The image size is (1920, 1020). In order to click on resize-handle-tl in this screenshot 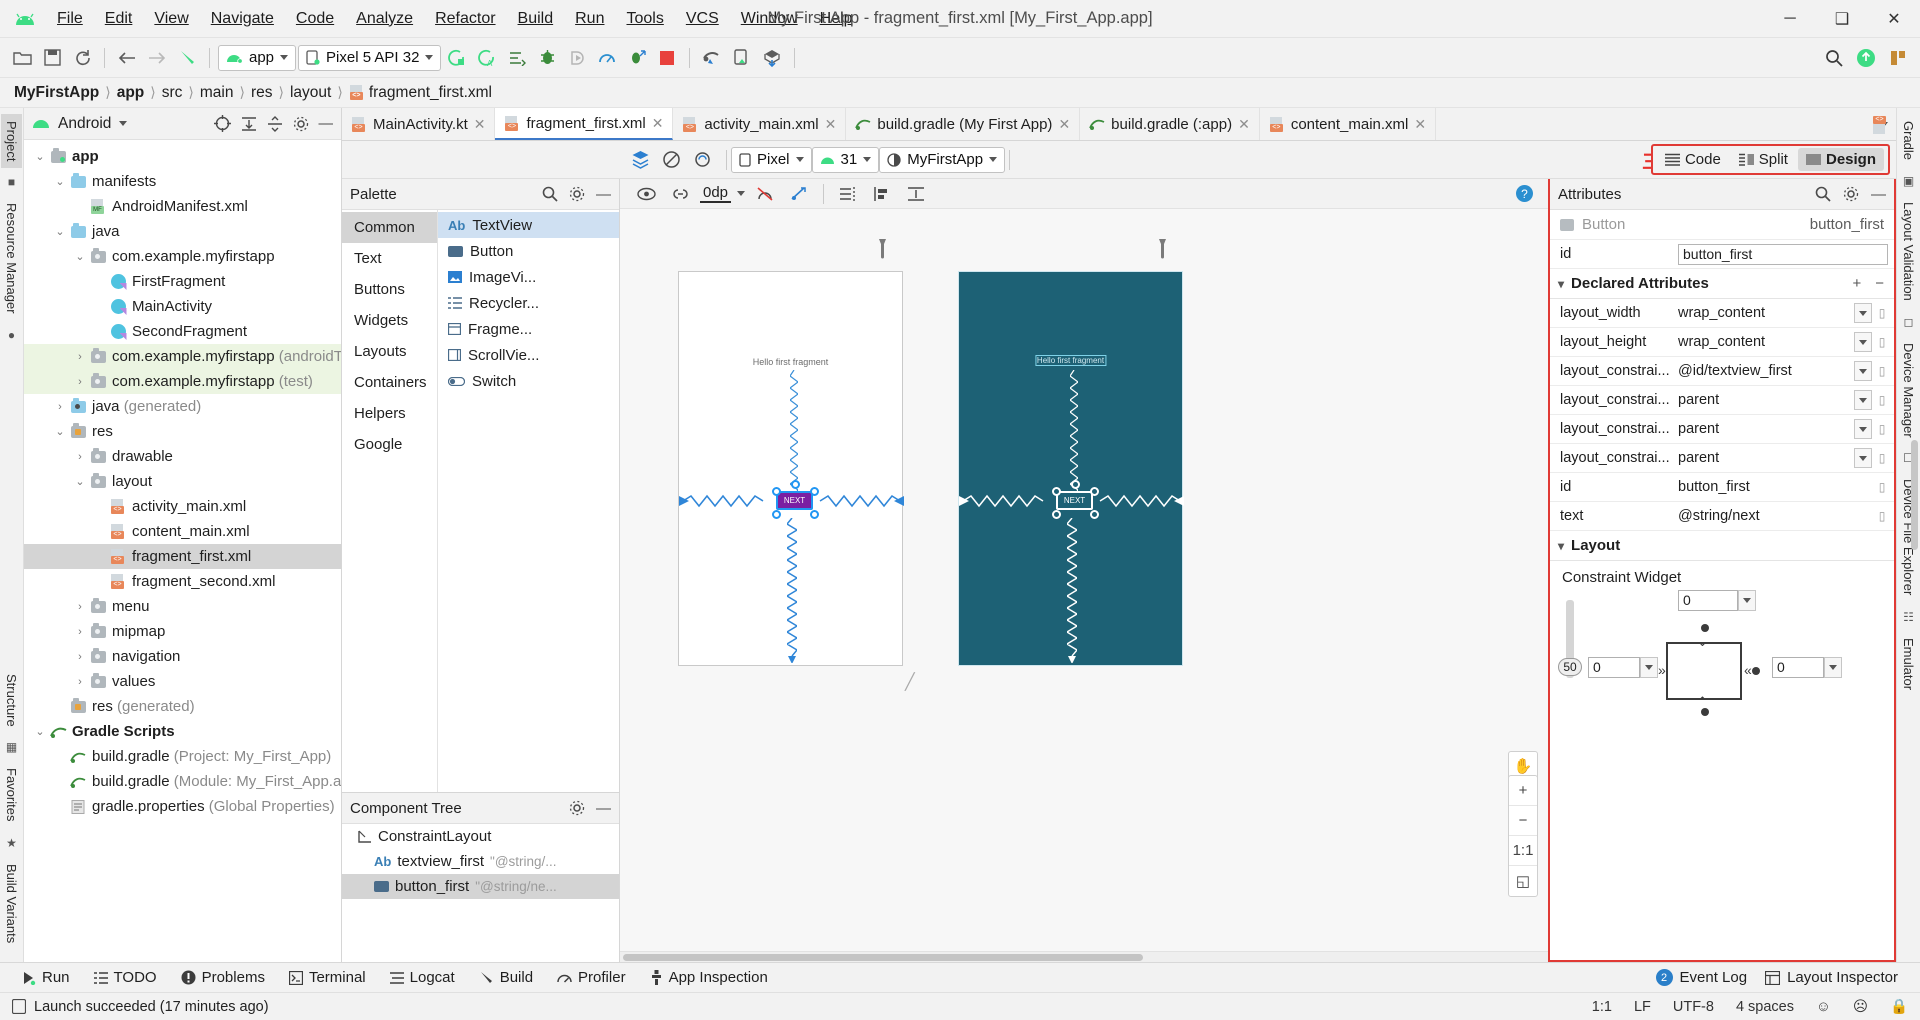, I will do `click(776, 491)`.